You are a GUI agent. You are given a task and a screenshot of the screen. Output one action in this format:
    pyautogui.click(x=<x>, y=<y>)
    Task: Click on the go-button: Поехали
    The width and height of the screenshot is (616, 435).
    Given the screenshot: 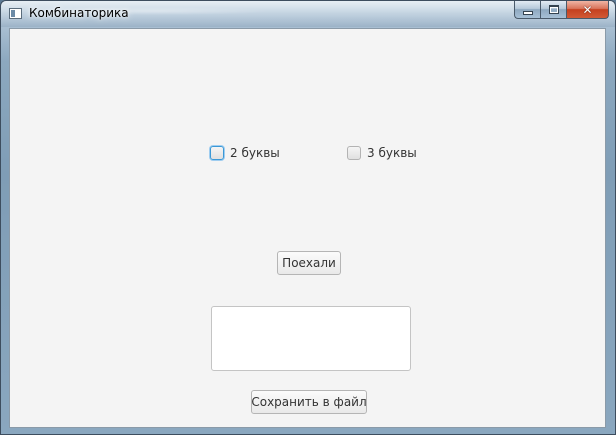 What is the action you would take?
    pyautogui.click(x=309, y=263)
    